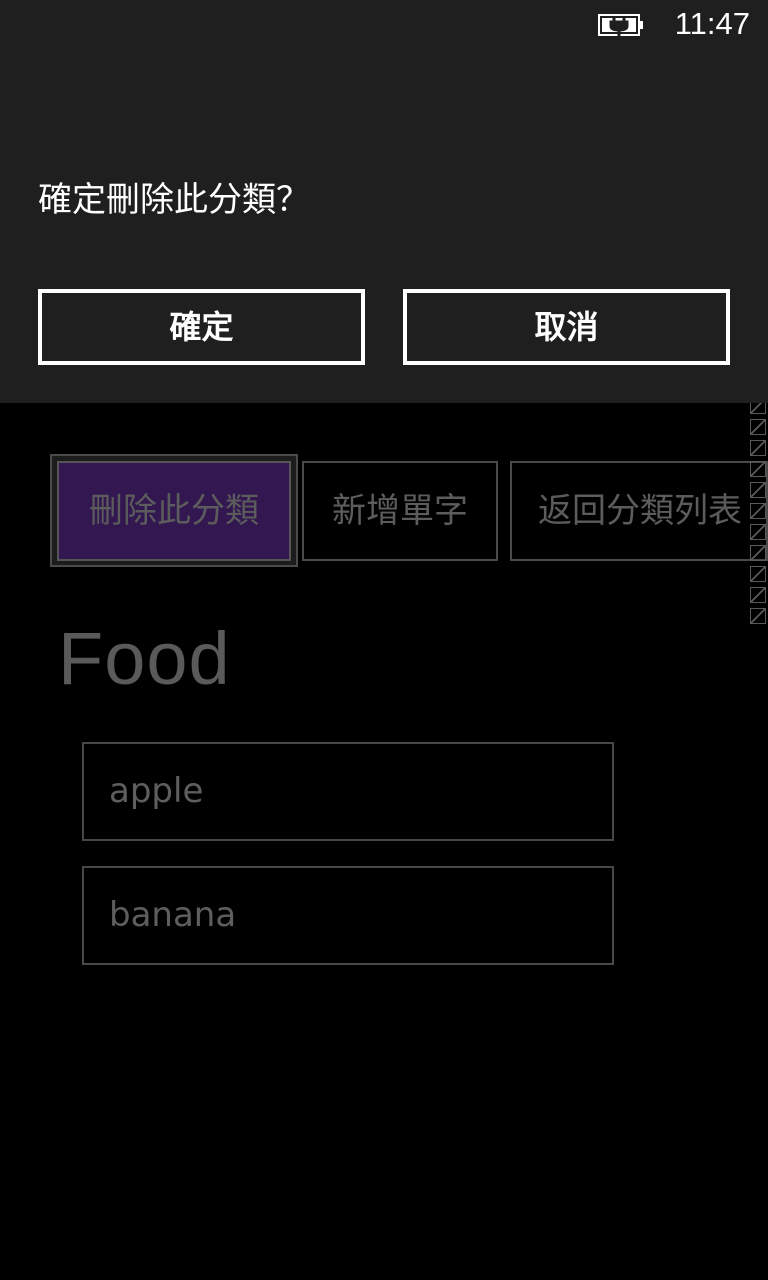 The image size is (768, 1280). I want to click on back-to-category-list-button: 返回分類列表, so click(639, 511).